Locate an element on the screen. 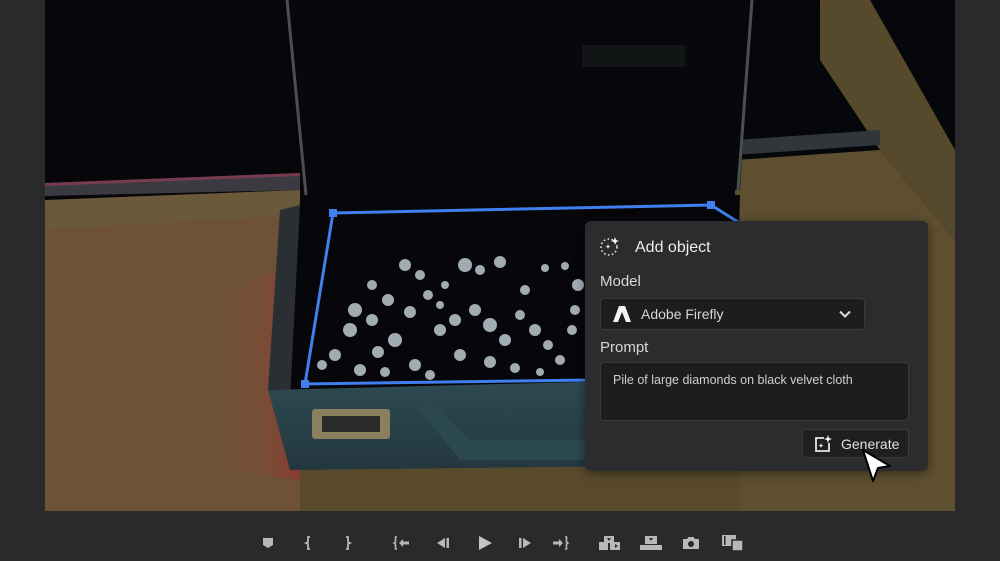 The width and height of the screenshot is (1000, 561). camera-icon is located at coordinates (691, 543).